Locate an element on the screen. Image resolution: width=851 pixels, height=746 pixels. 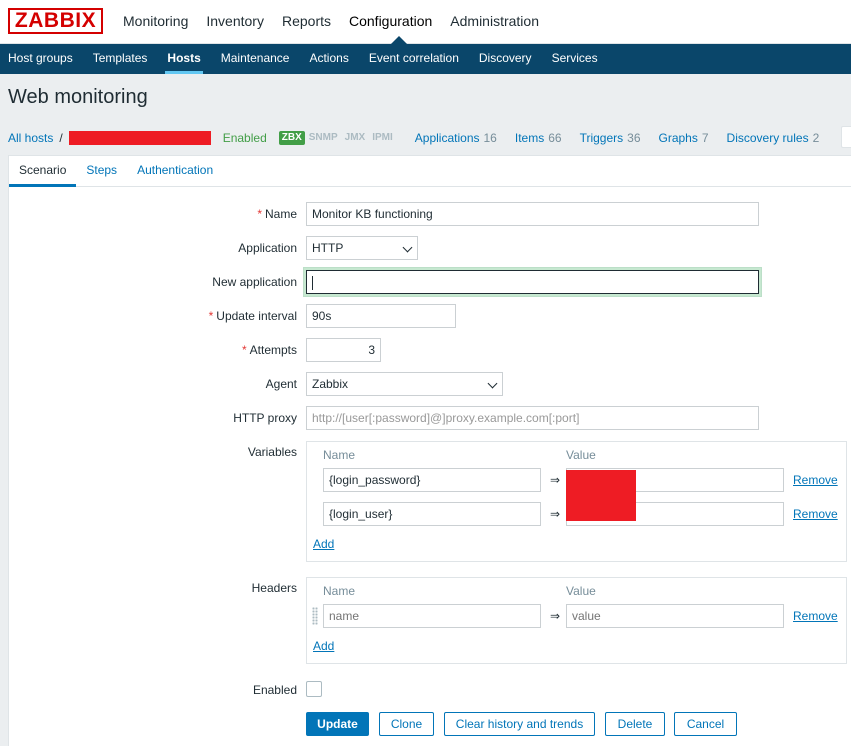
name-label: * Name is located at coordinates (153, 214).